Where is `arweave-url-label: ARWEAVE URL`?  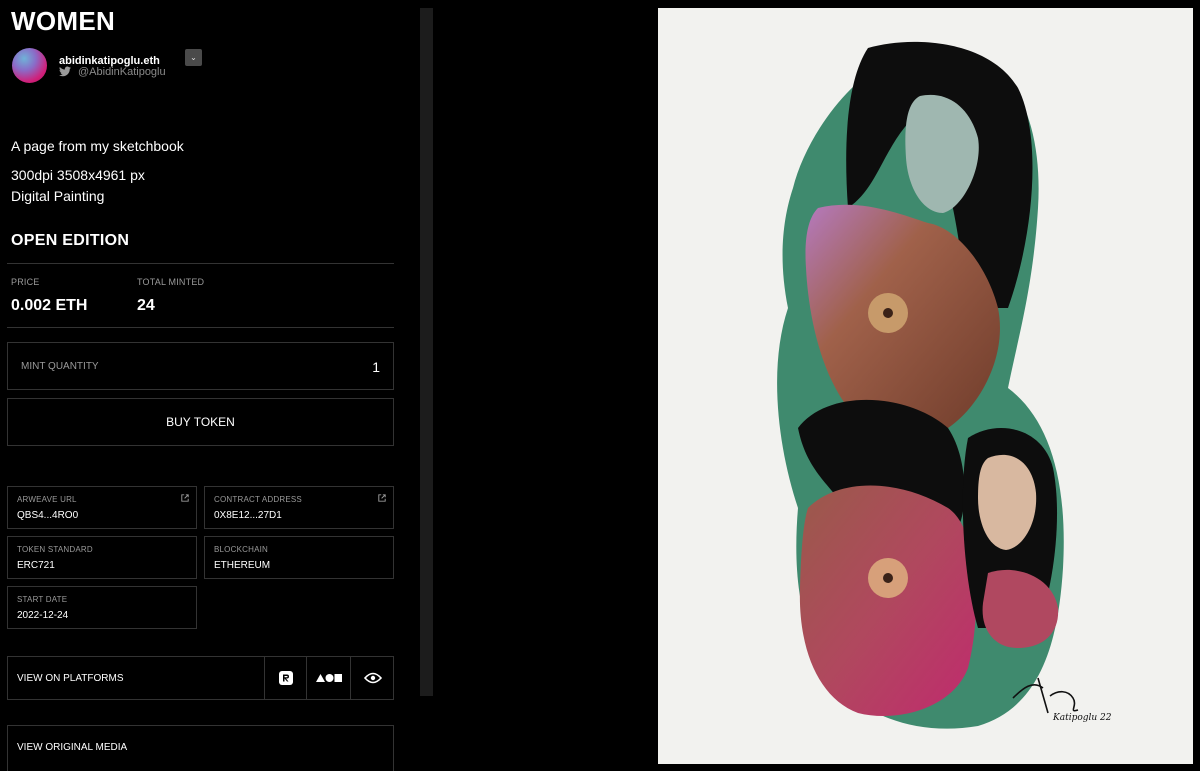
arweave-url-label: ARWEAVE URL is located at coordinates (47, 499).